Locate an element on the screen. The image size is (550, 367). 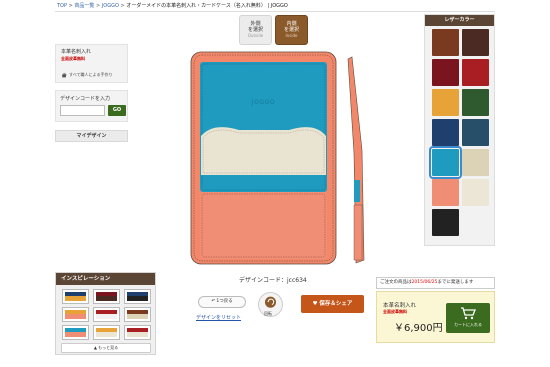
undo-button: ↶ 1つ戻る is located at coordinates (222, 302).